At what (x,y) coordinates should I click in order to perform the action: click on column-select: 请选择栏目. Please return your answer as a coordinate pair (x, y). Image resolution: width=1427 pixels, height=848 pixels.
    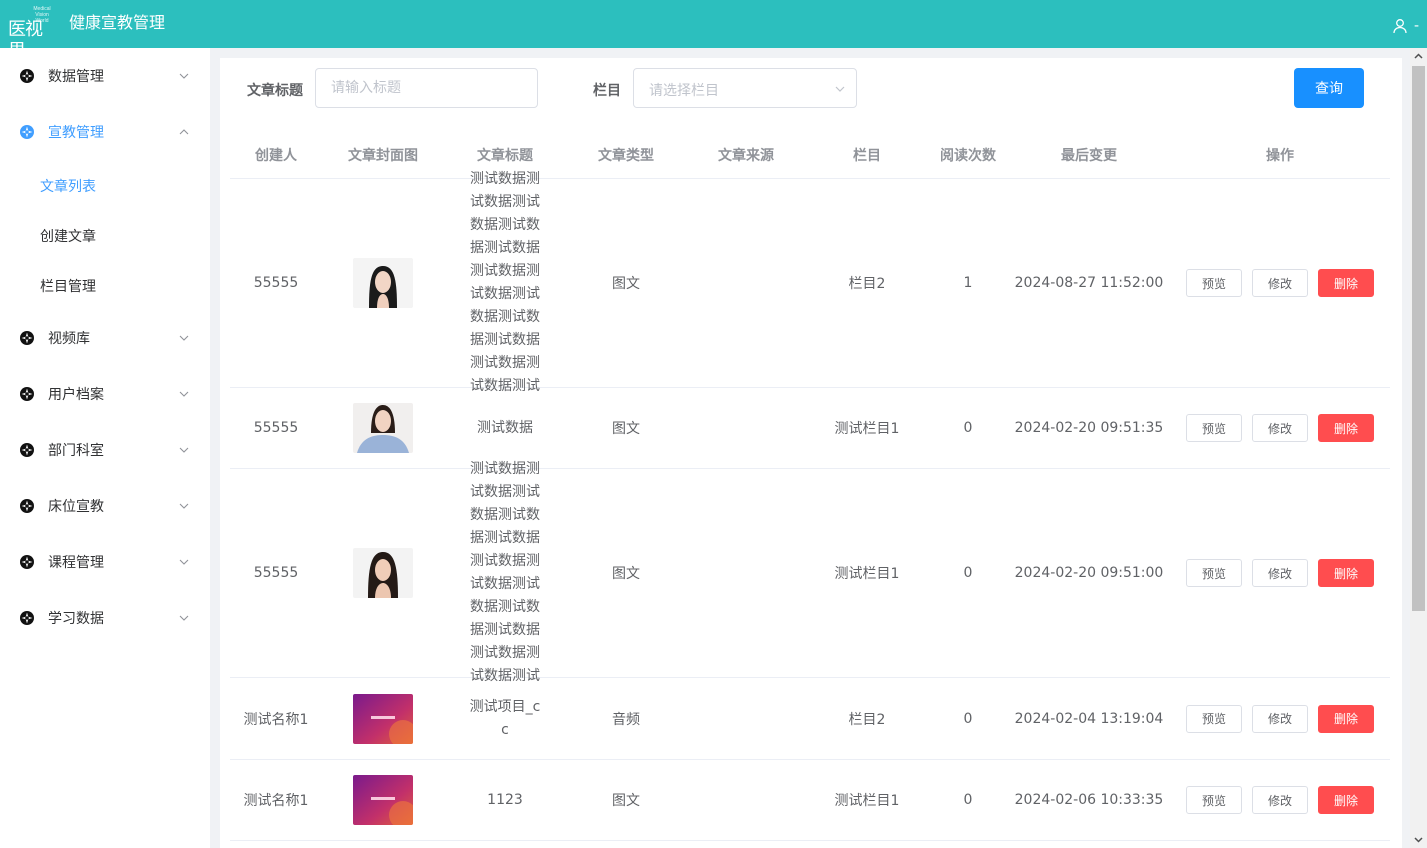
    Looking at the image, I should click on (745, 88).